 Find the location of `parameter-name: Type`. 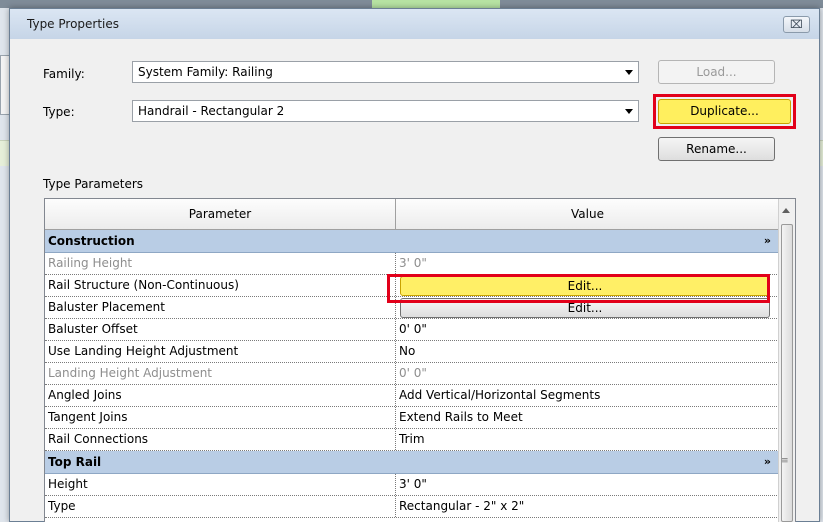

parameter-name: Type is located at coordinates (220, 506).